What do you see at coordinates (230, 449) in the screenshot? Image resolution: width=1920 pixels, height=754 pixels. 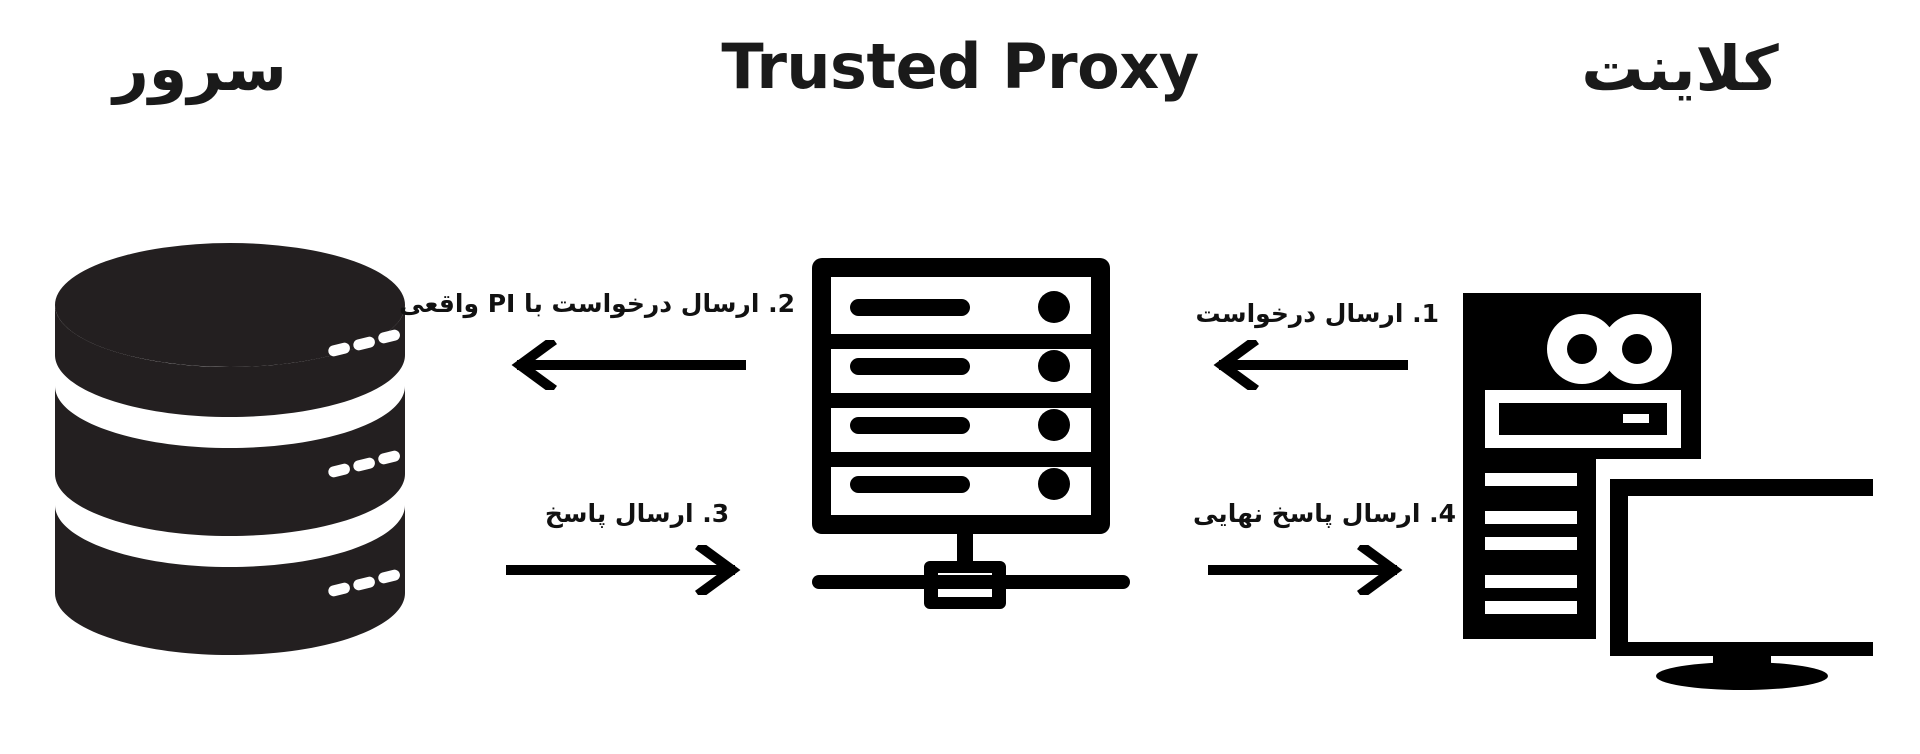 I see `database-cylinder-icon` at bounding box center [230, 449].